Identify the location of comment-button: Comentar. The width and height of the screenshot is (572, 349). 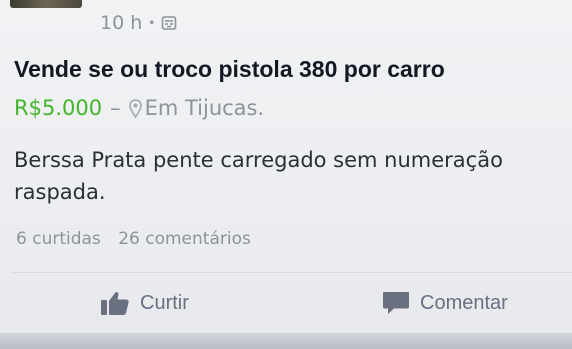
(445, 303).